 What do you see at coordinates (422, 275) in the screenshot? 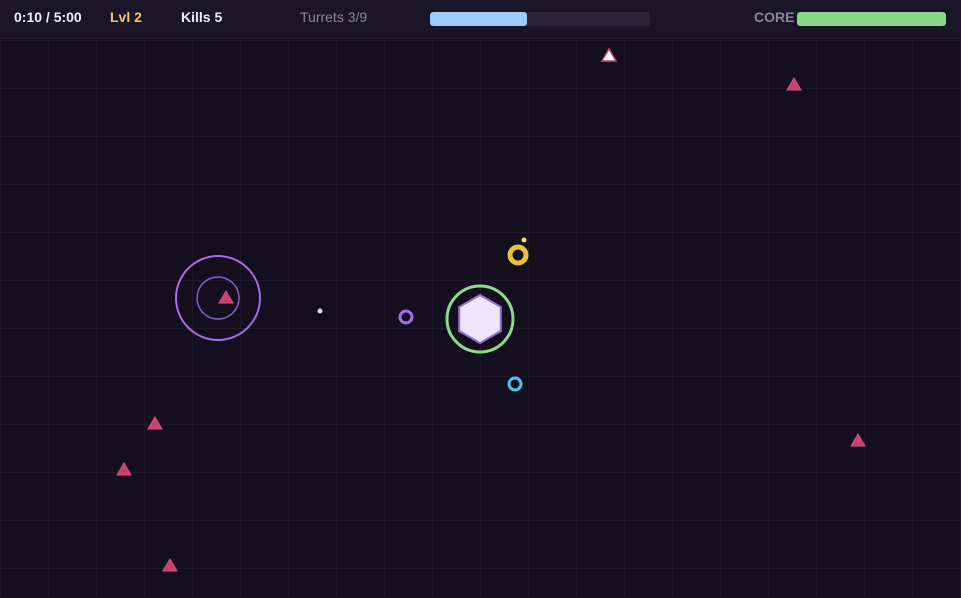
I see `projectiles` at bounding box center [422, 275].